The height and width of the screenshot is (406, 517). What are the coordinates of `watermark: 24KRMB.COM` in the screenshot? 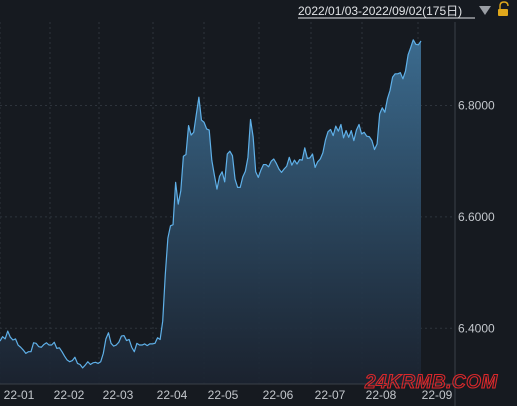 It's located at (431, 382).